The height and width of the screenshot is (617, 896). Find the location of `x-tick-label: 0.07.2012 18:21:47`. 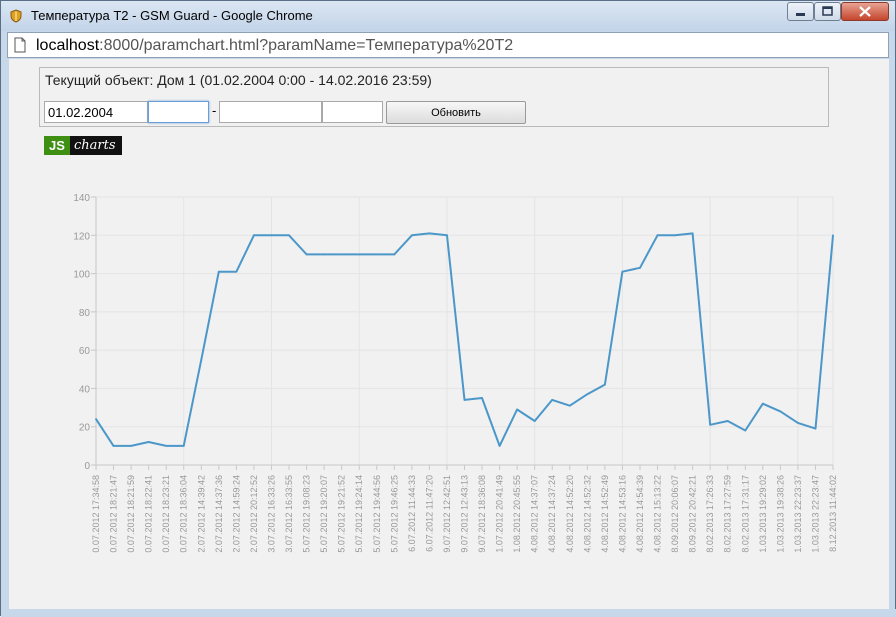

x-tick-label: 0.07.2012 18:21:47 is located at coordinates (114, 514).